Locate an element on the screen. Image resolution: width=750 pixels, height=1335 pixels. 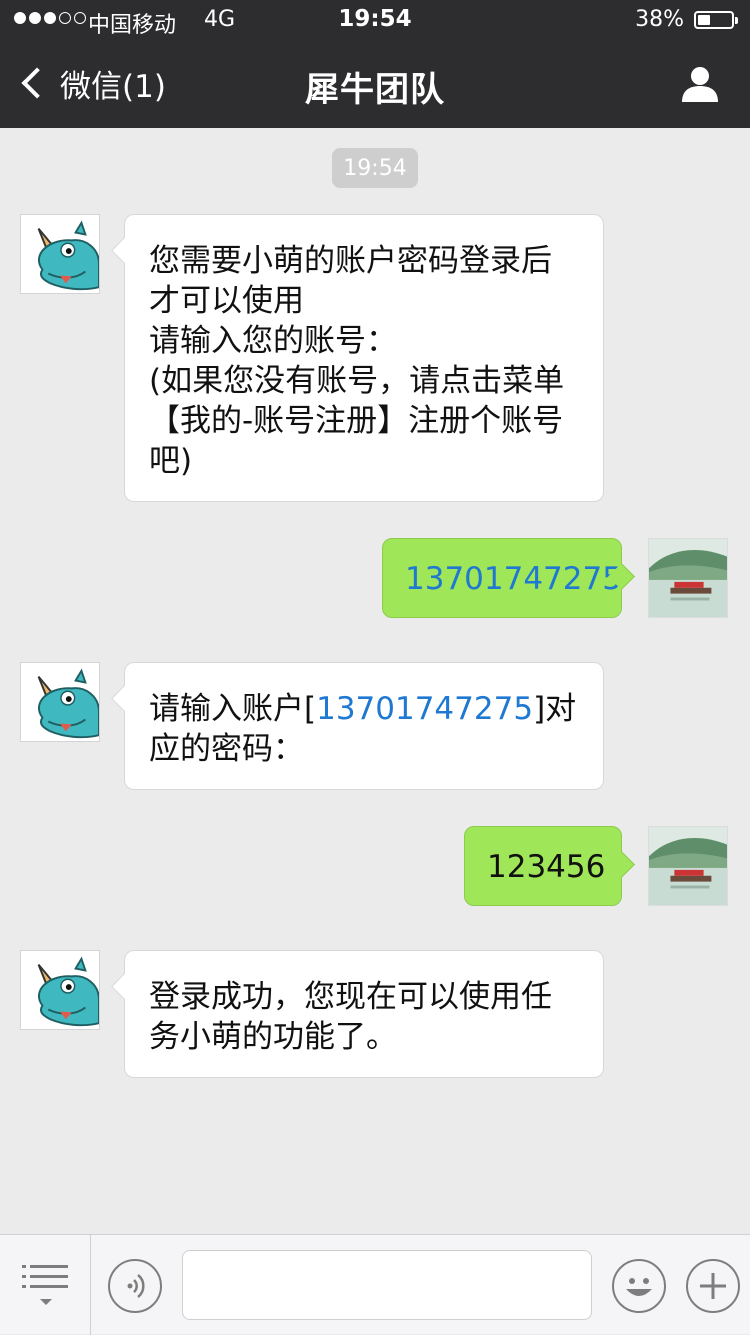
emoji-button is located at coordinates (639, 1286).